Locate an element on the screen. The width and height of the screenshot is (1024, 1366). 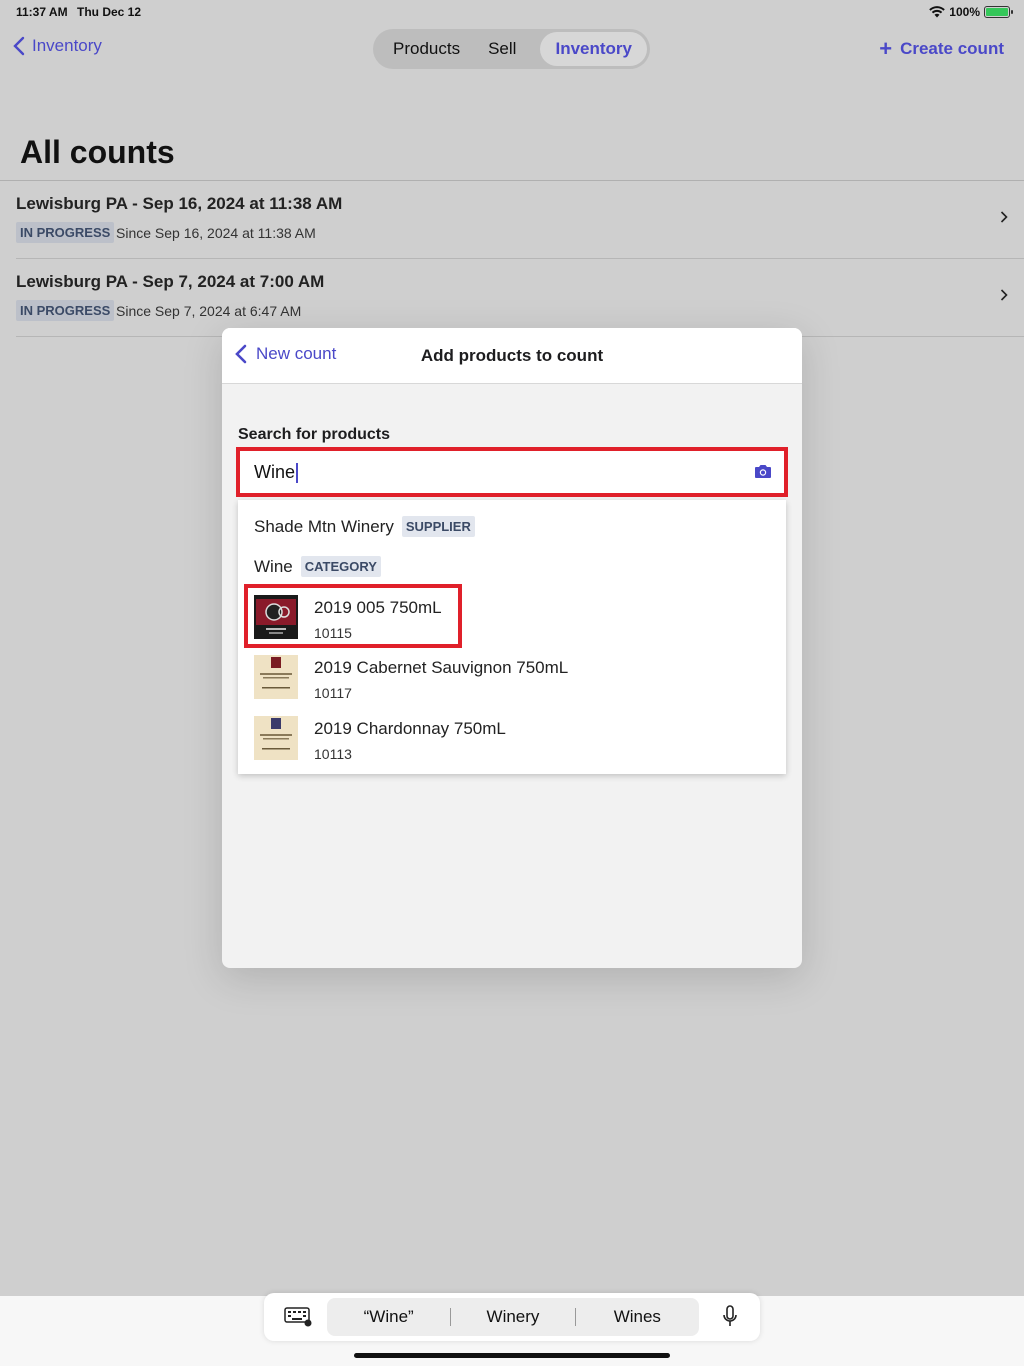
segmented-control: Products Sell Inventory is located at coordinates (511, 49).